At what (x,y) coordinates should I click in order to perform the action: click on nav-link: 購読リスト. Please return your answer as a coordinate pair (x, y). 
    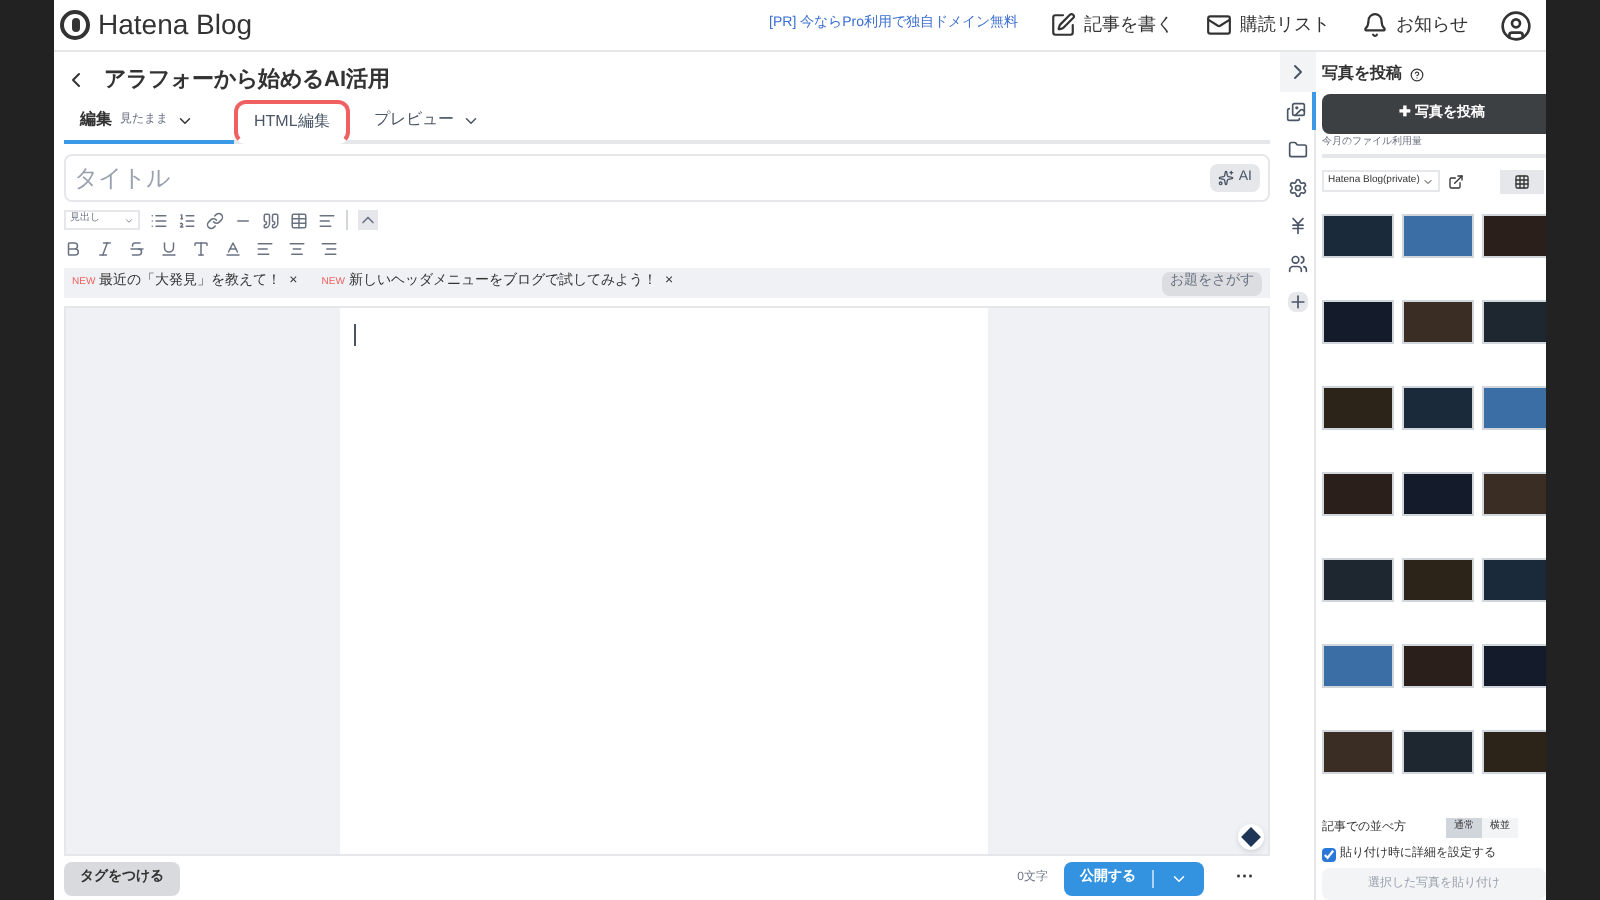
    Looking at the image, I should click on (1268, 25).